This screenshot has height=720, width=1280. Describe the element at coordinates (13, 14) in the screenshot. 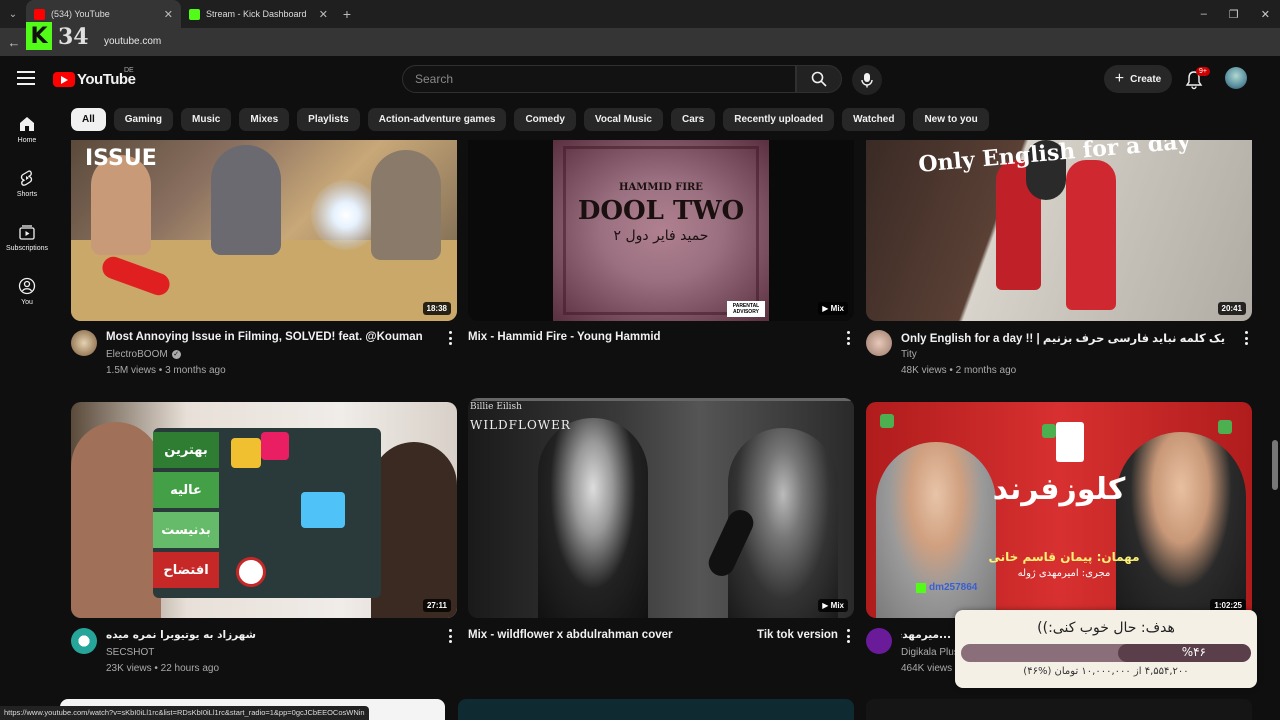

I see `tab-search-dropdown: ⌄` at that location.